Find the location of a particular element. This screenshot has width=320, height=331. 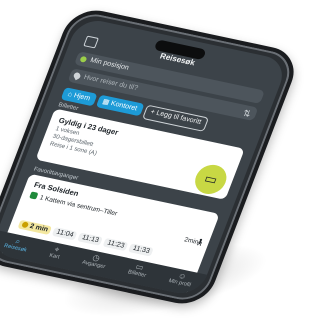

swap-icon: ⇅ is located at coordinates (247, 113).